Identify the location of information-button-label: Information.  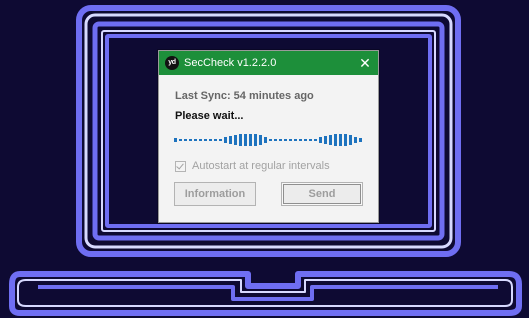
(215, 194).